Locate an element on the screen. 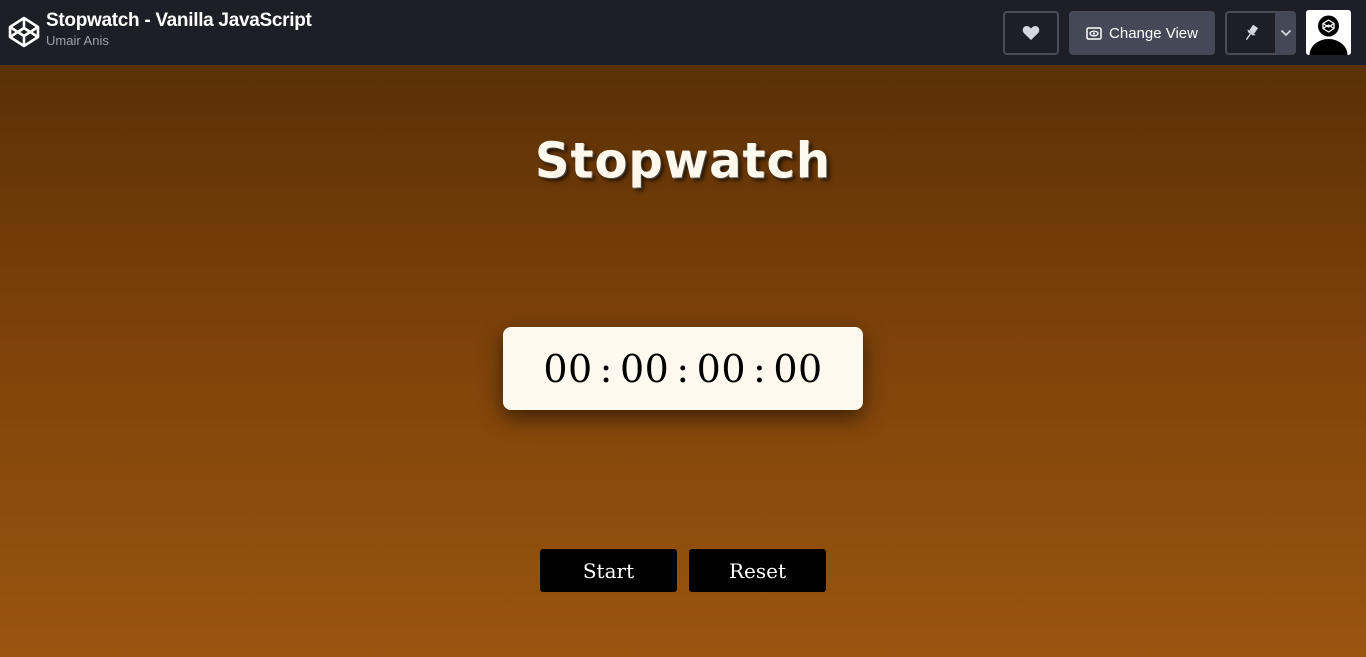  codepen-logo-icon is located at coordinates (24, 32).